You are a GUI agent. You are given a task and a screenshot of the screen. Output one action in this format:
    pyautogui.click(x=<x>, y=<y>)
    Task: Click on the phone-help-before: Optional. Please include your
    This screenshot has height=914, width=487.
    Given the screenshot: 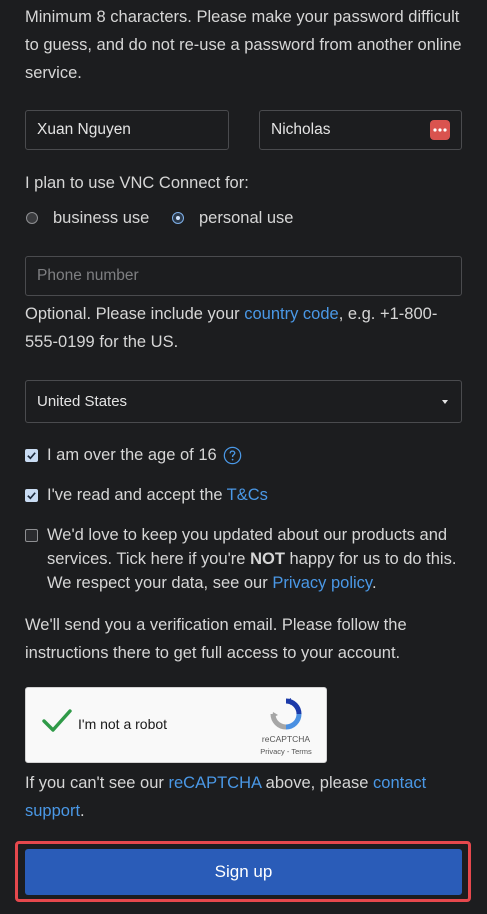 What is the action you would take?
    pyautogui.click(x=135, y=314)
    